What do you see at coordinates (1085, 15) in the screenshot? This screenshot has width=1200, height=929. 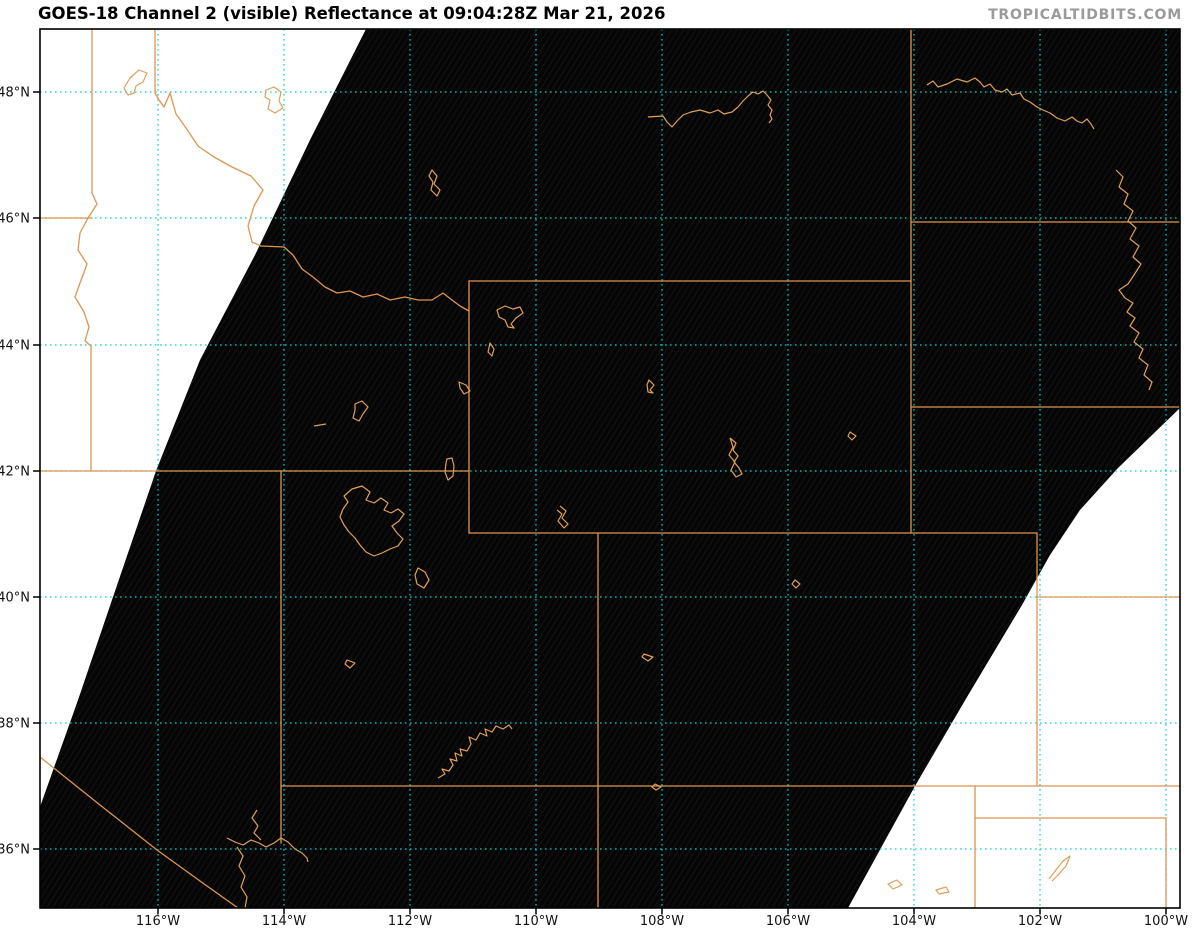 I see `watermark-tropicaltidbits: TROPICALTIDBITS.COM` at bounding box center [1085, 15].